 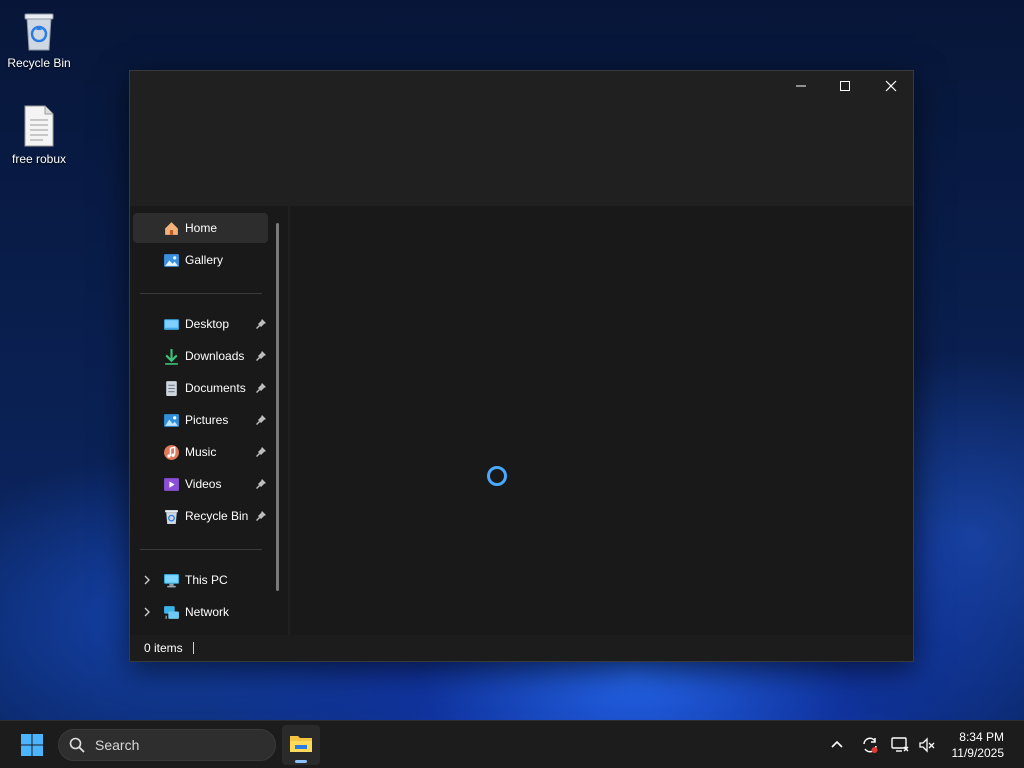 What do you see at coordinates (171, 260) in the screenshot?
I see `gallery-icon` at bounding box center [171, 260].